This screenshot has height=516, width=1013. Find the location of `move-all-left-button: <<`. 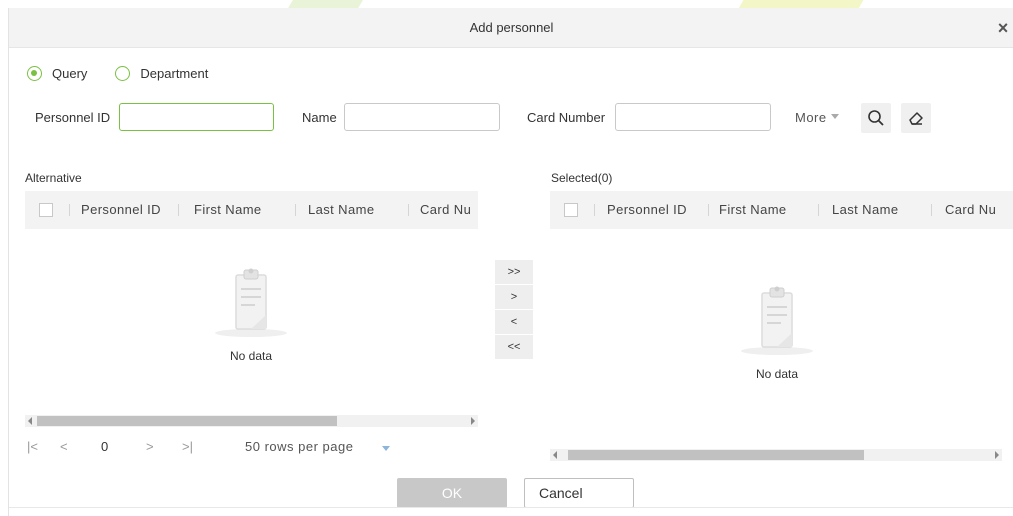

move-all-left-button: << is located at coordinates (514, 347).